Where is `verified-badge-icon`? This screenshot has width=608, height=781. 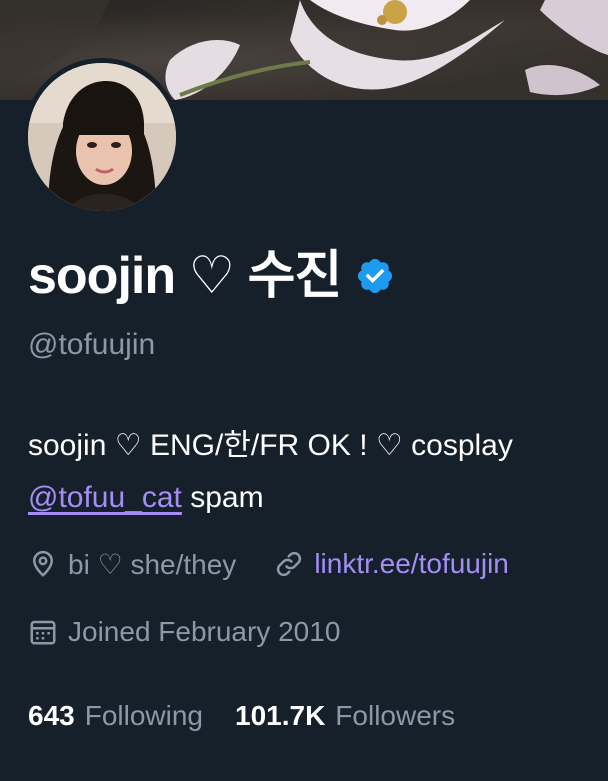
verified-badge-icon is located at coordinates (375, 276).